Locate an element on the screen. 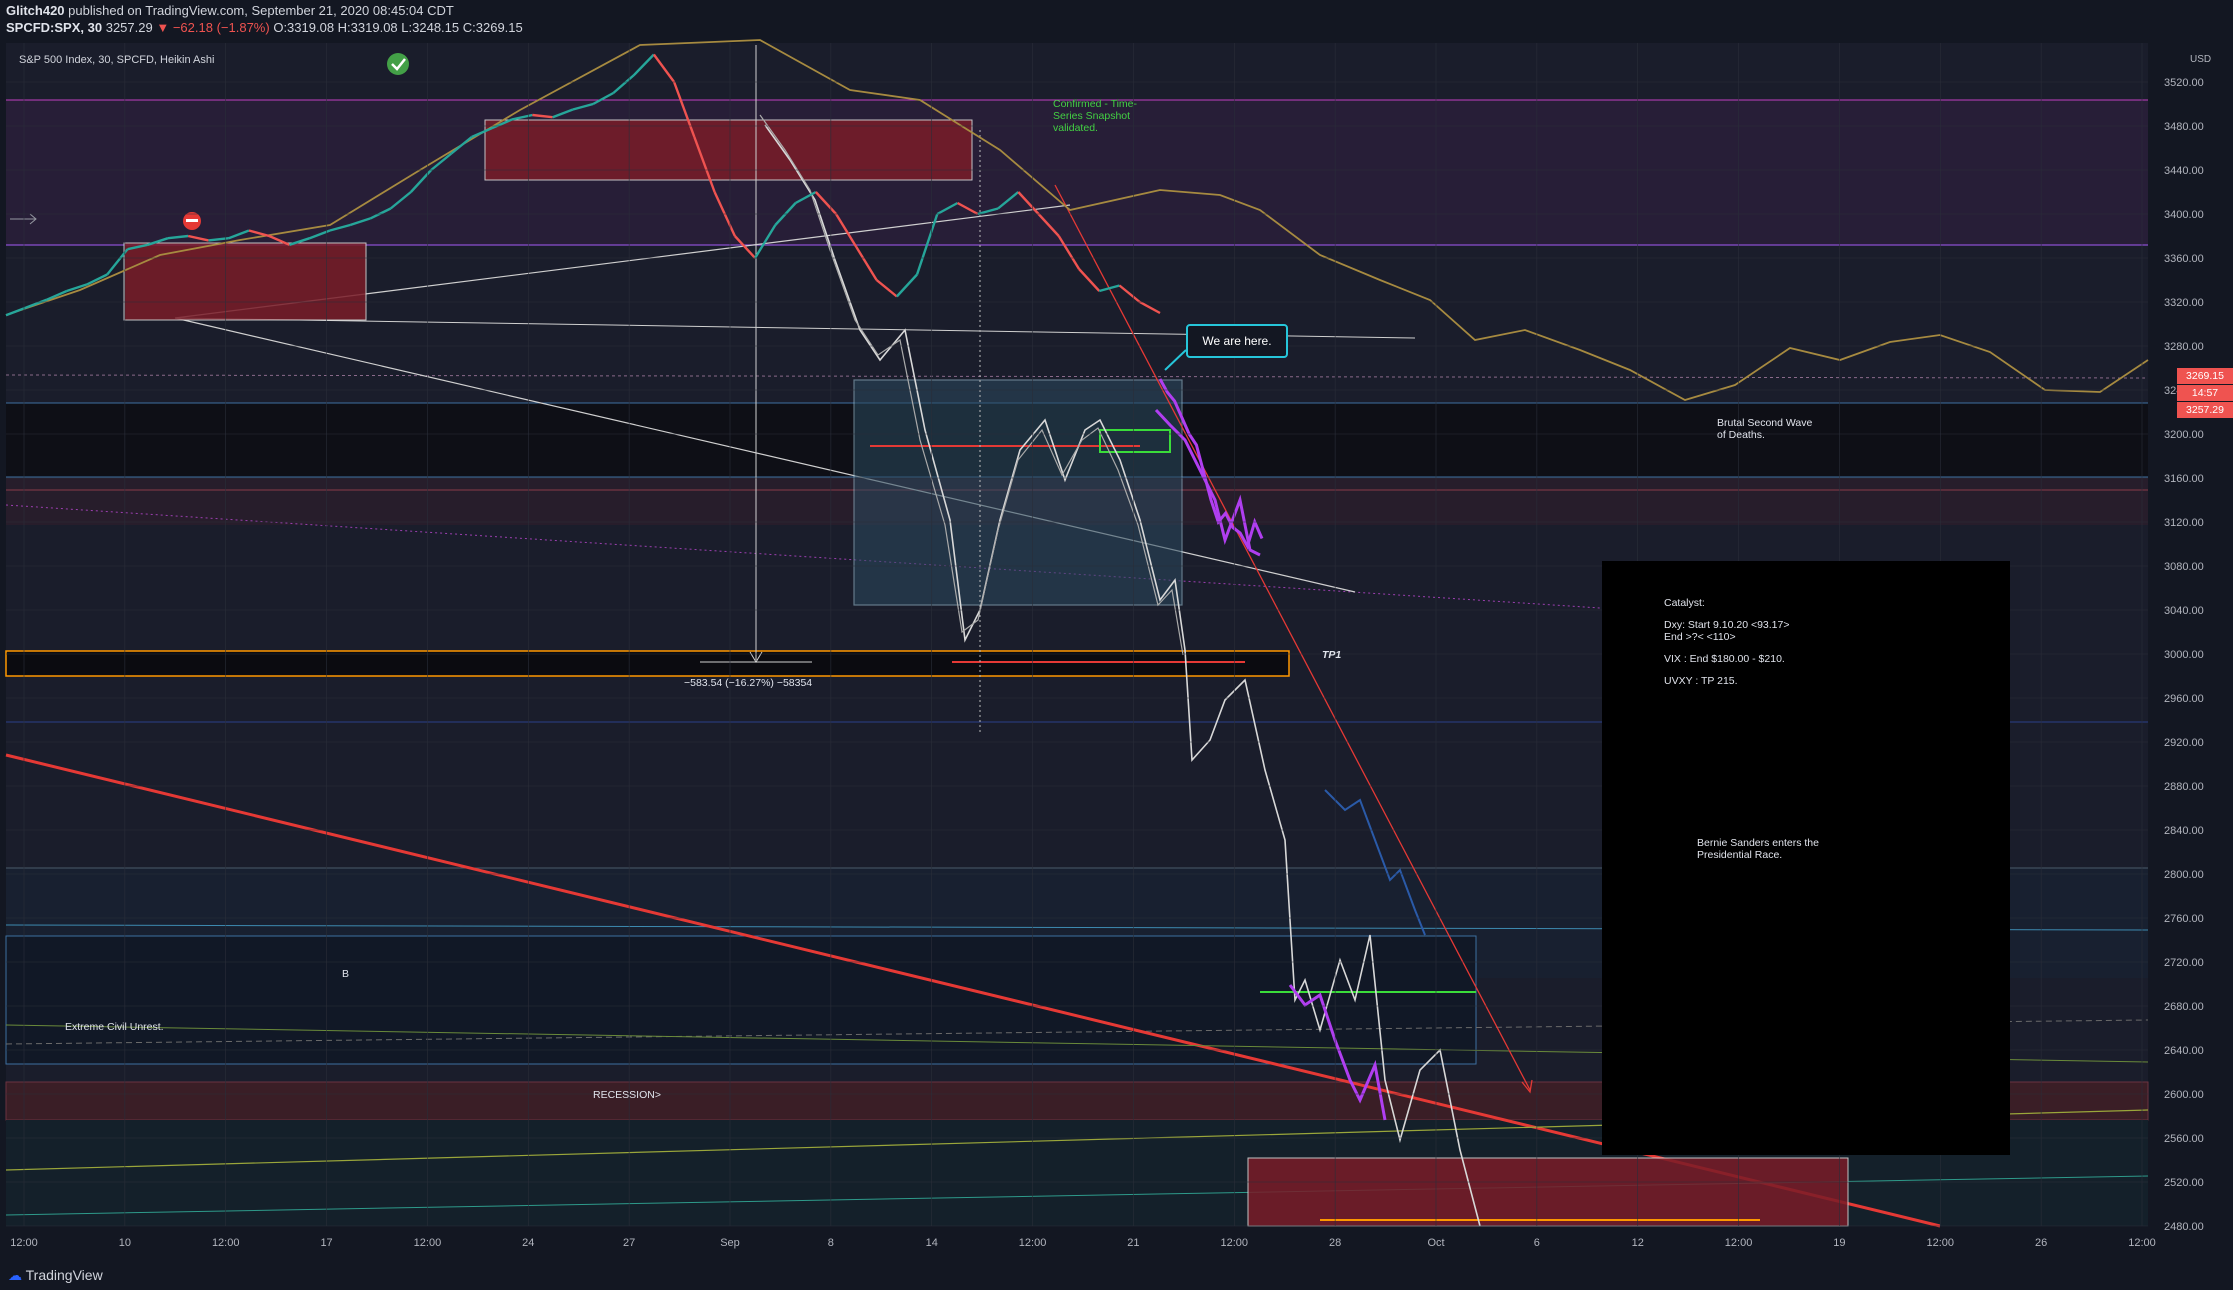  tradingview-logo: ☁ TradingView is located at coordinates (55, 1275).